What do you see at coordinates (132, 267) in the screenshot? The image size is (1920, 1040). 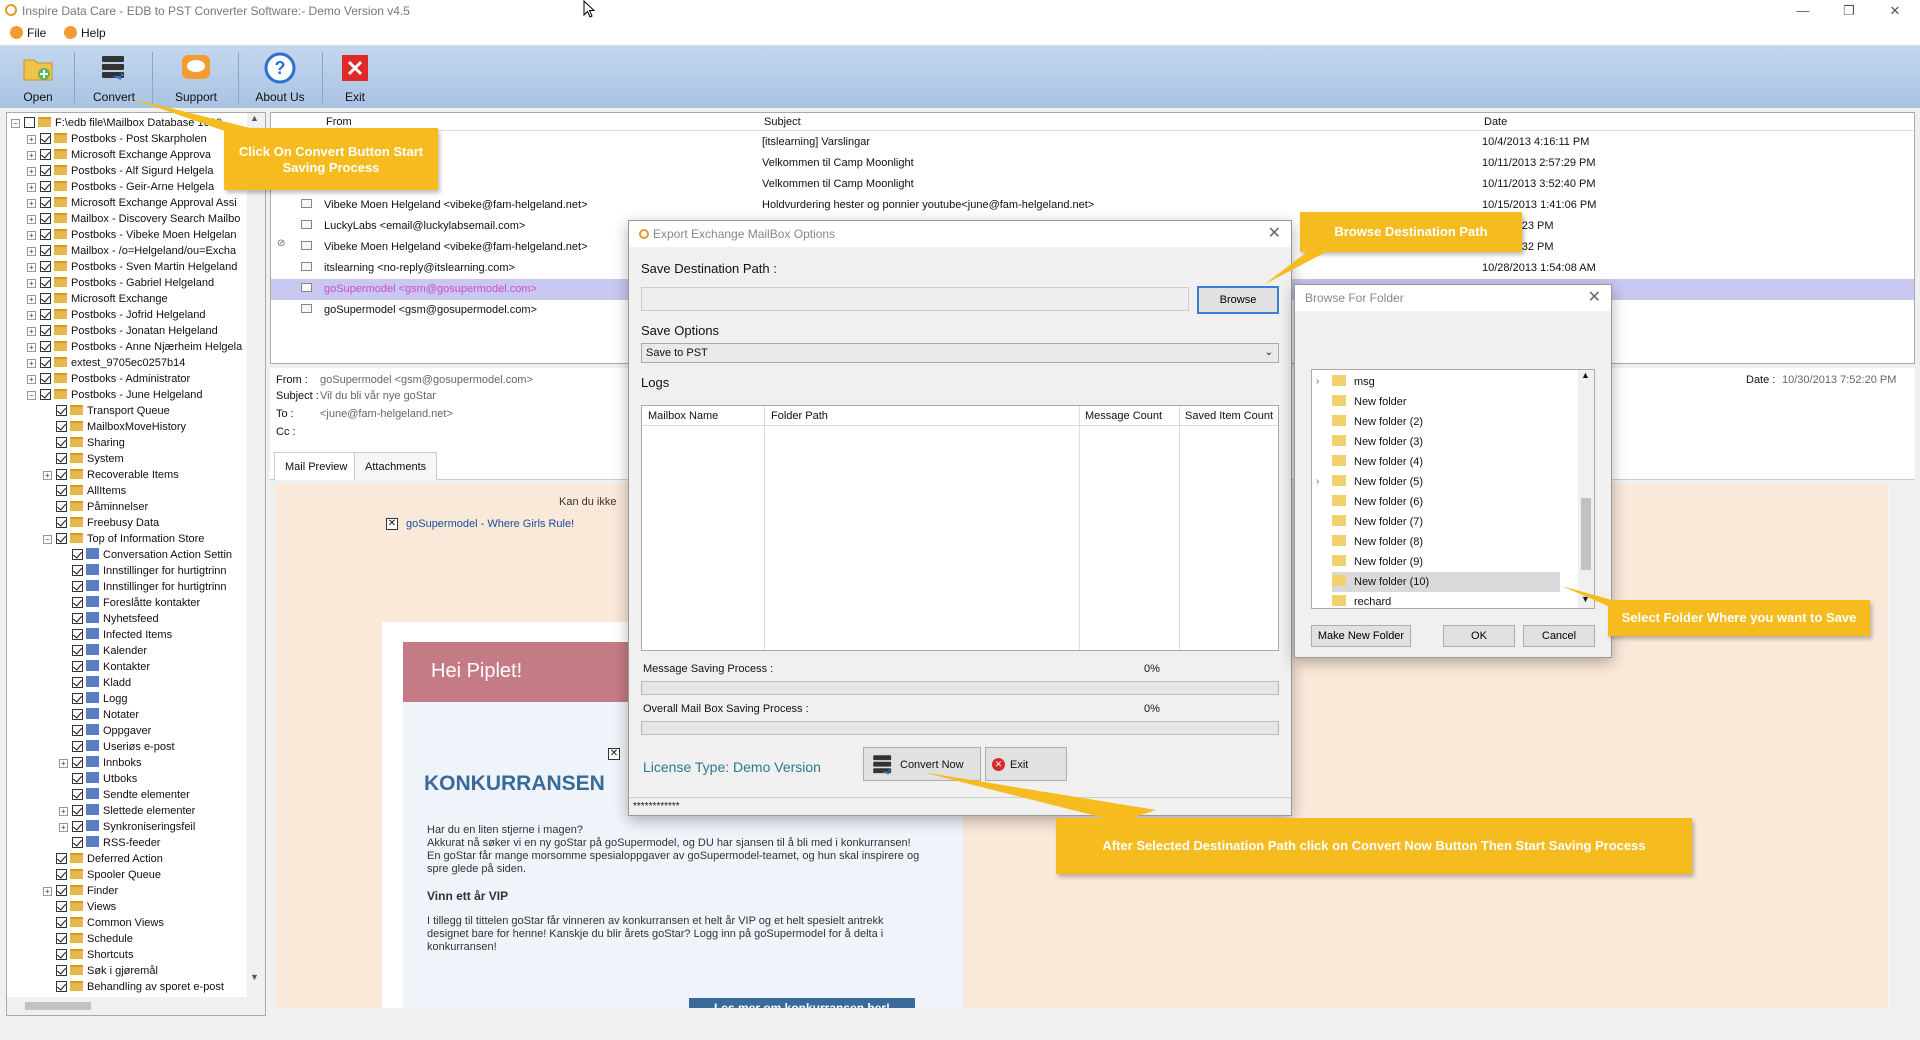 I see `tree-mailbox: + Postboks - Sven Martin Helgeland` at bounding box center [132, 267].